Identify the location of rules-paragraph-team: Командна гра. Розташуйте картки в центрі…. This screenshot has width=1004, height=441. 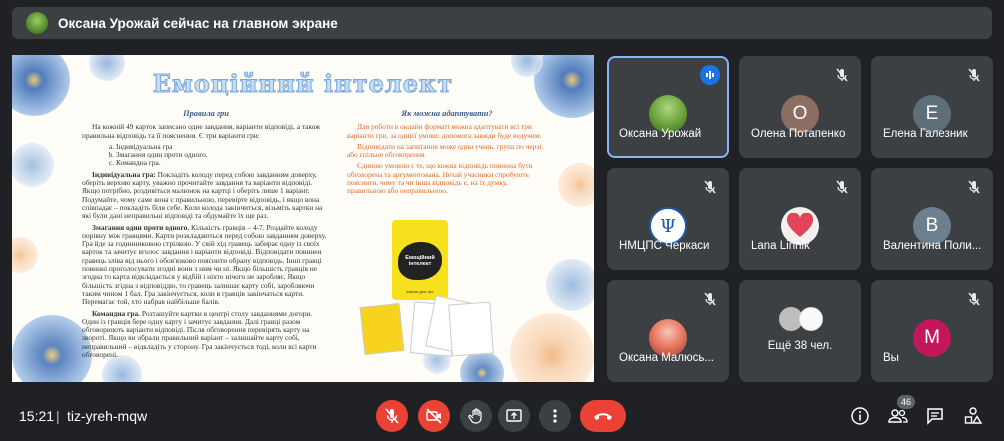
(206, 334).